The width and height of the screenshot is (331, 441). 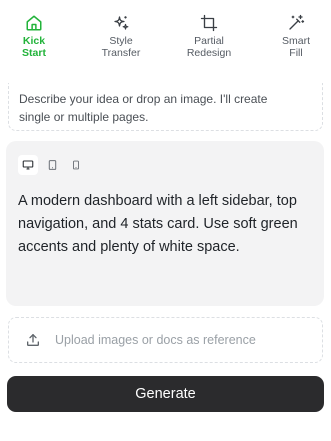 I want to click on desktop-icon, so click(x=28, y=165).